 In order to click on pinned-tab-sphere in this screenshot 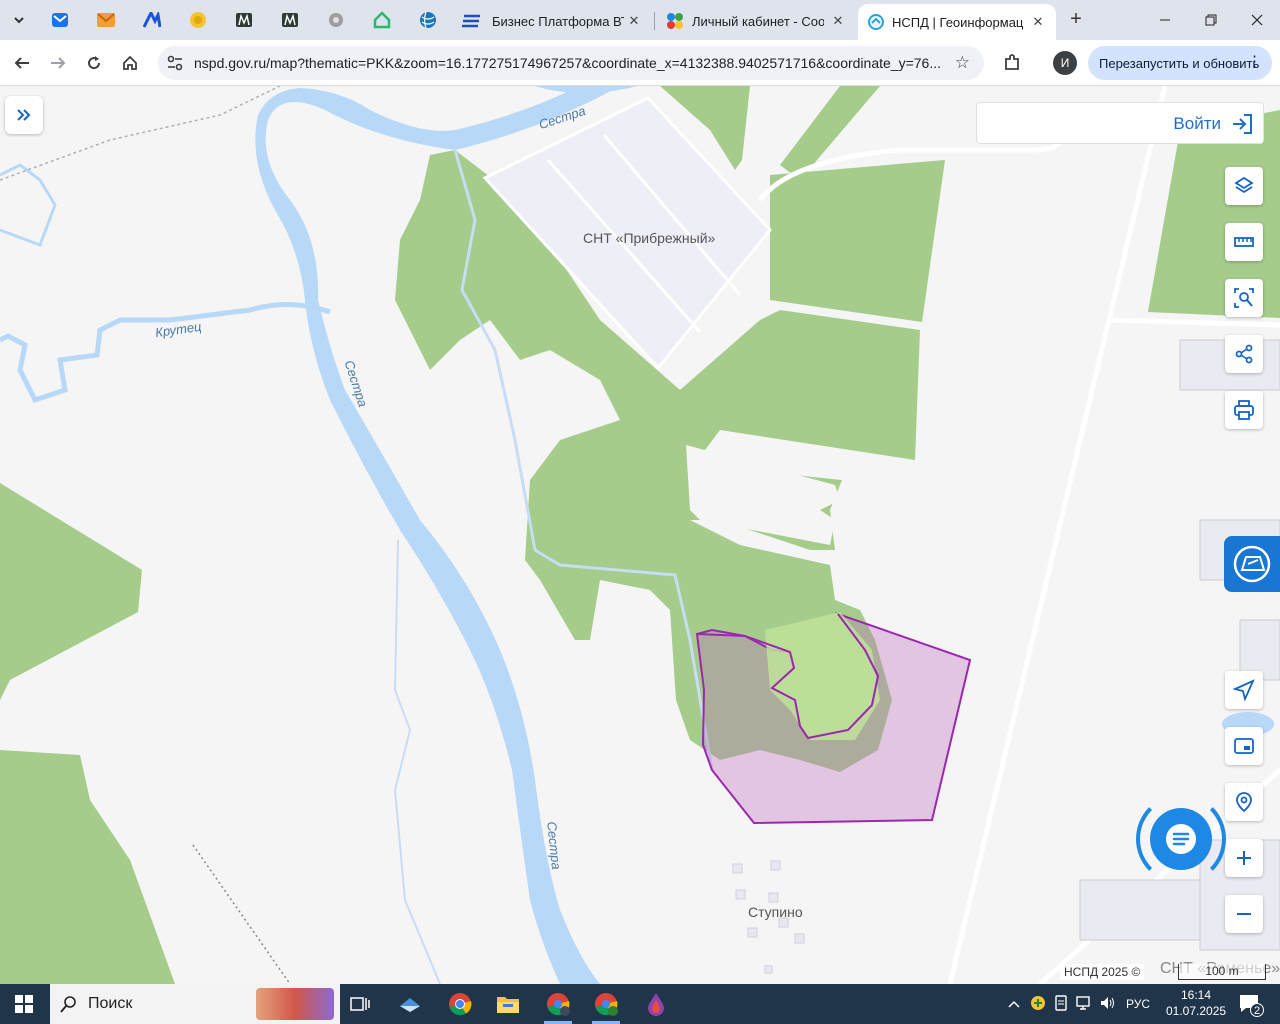, I will do `click(428, 20)`.